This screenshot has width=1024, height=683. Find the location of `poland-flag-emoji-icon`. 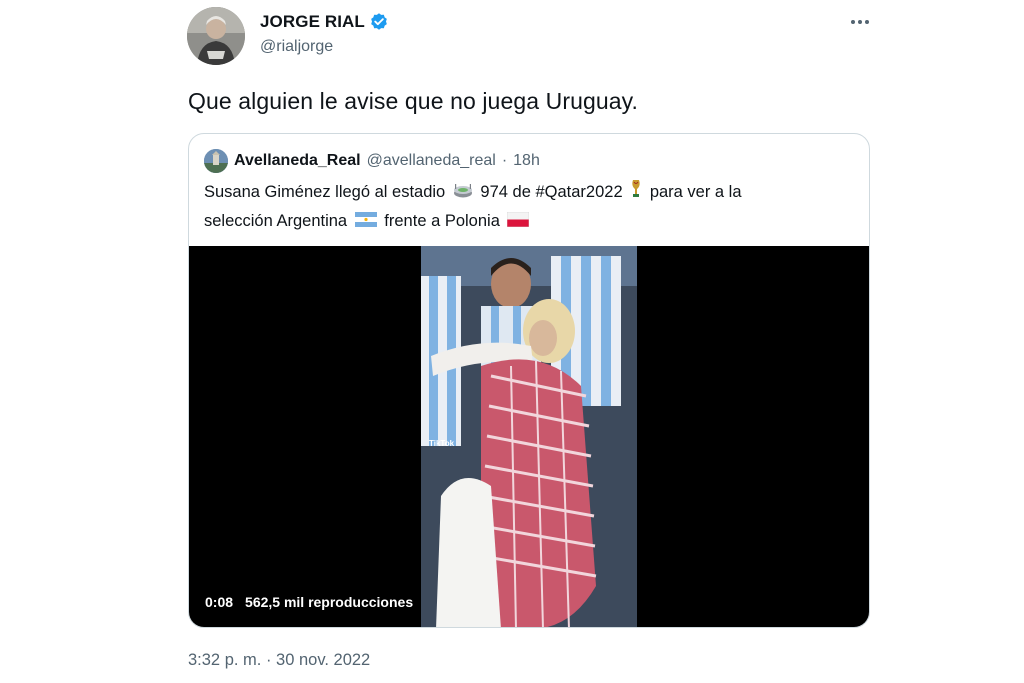

poland-flag-emoji-icon is located at coordinates (518, 222).